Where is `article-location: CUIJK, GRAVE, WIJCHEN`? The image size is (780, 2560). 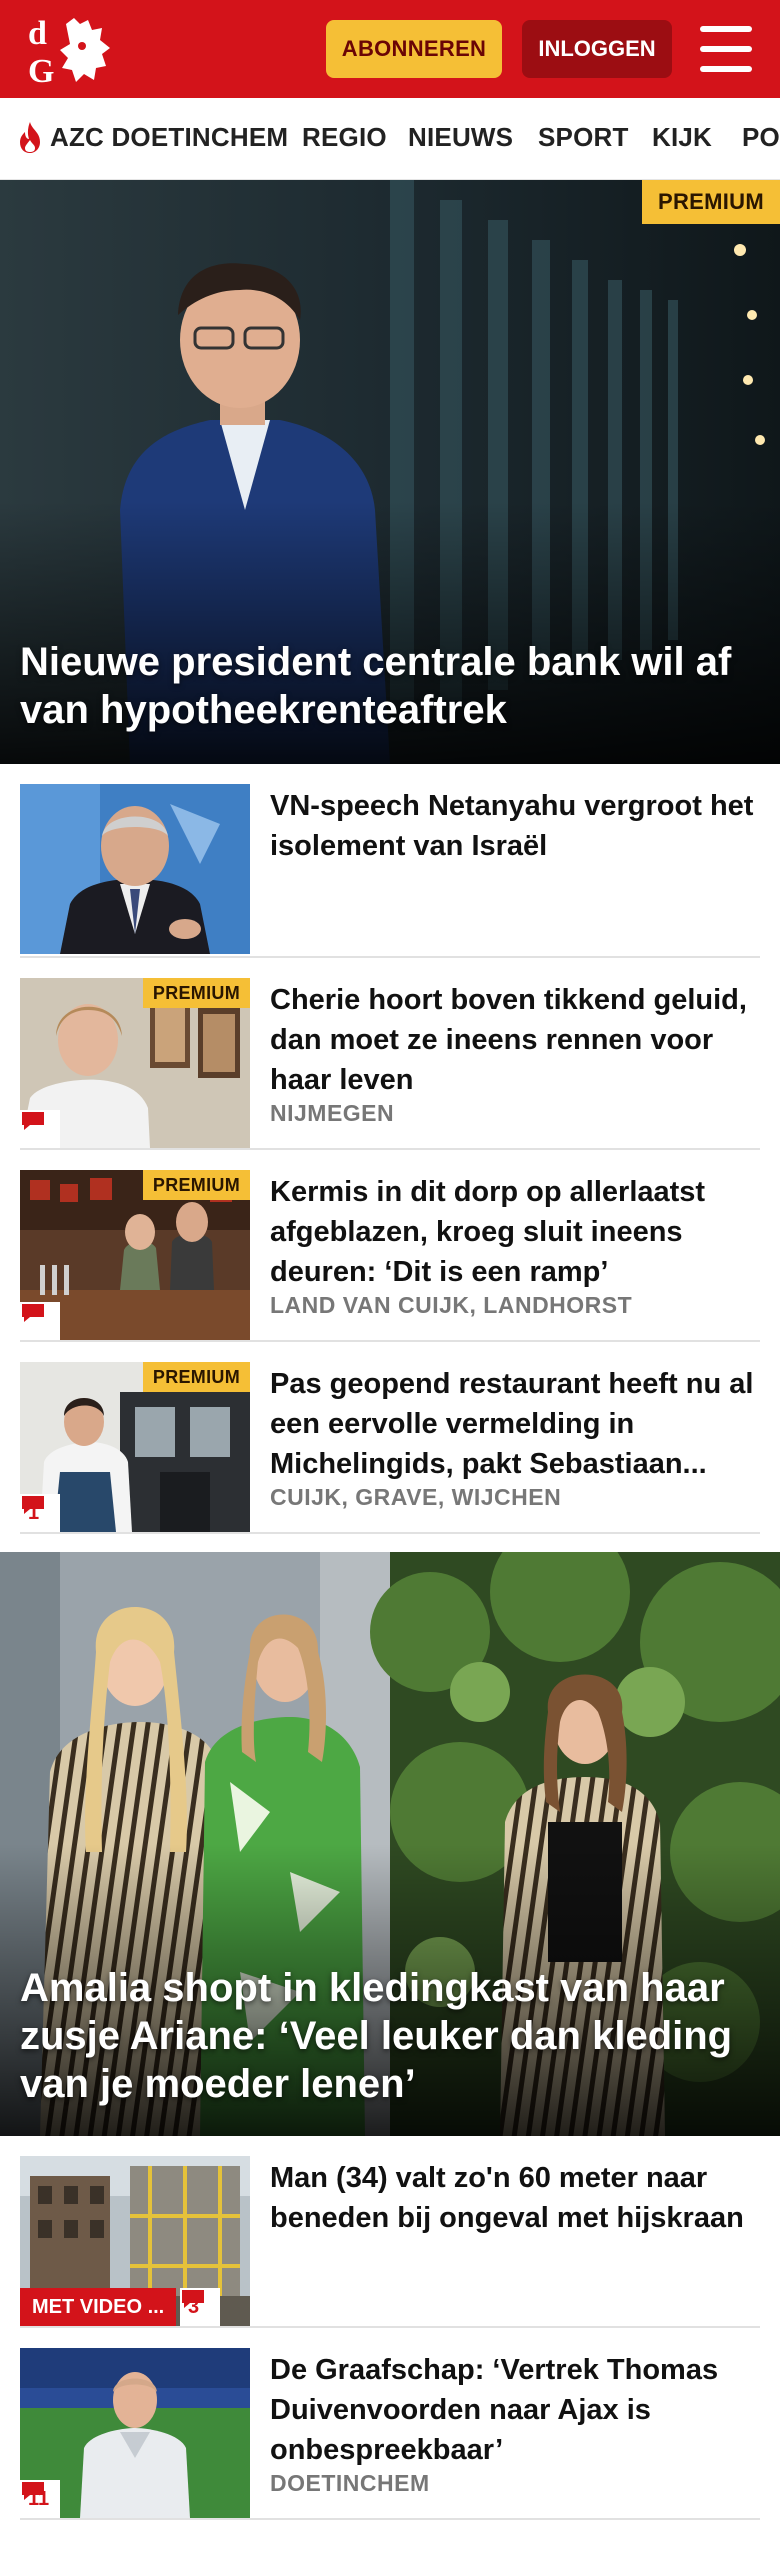
article-location: CUIJK, GRAVE, WIJCHEN is located at coordinates (416, 1497).